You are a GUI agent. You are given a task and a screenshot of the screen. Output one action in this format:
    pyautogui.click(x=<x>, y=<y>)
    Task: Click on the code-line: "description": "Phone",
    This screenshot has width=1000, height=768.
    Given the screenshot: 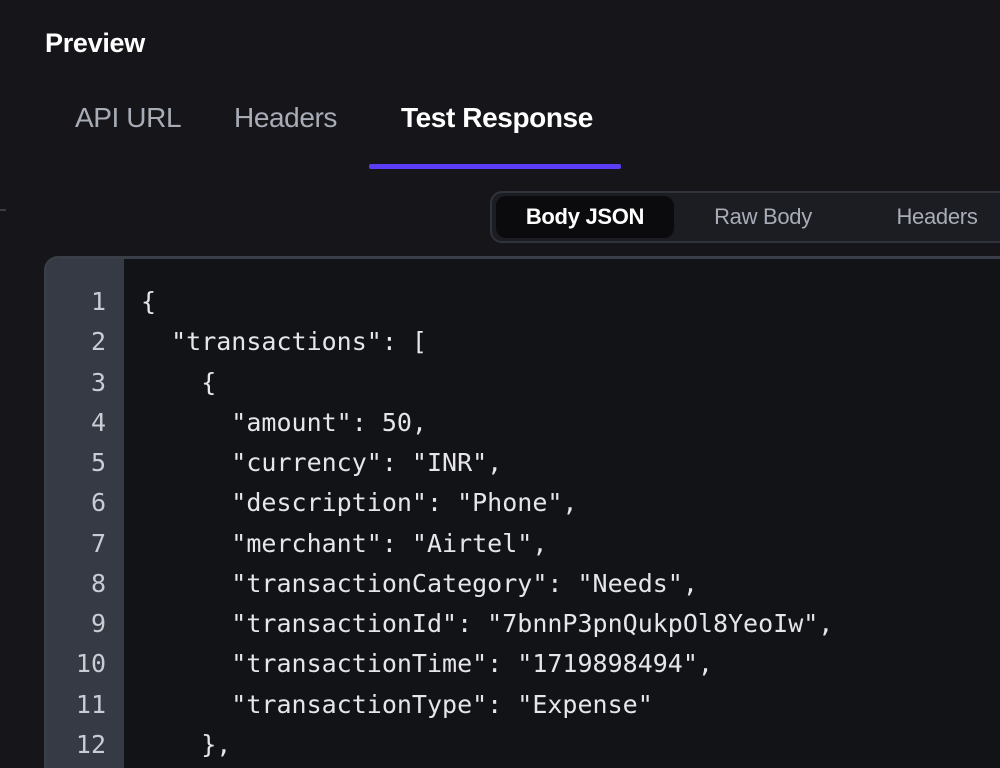 What is the action you would take?
    pyautogui.click(x=359, y=502)
    